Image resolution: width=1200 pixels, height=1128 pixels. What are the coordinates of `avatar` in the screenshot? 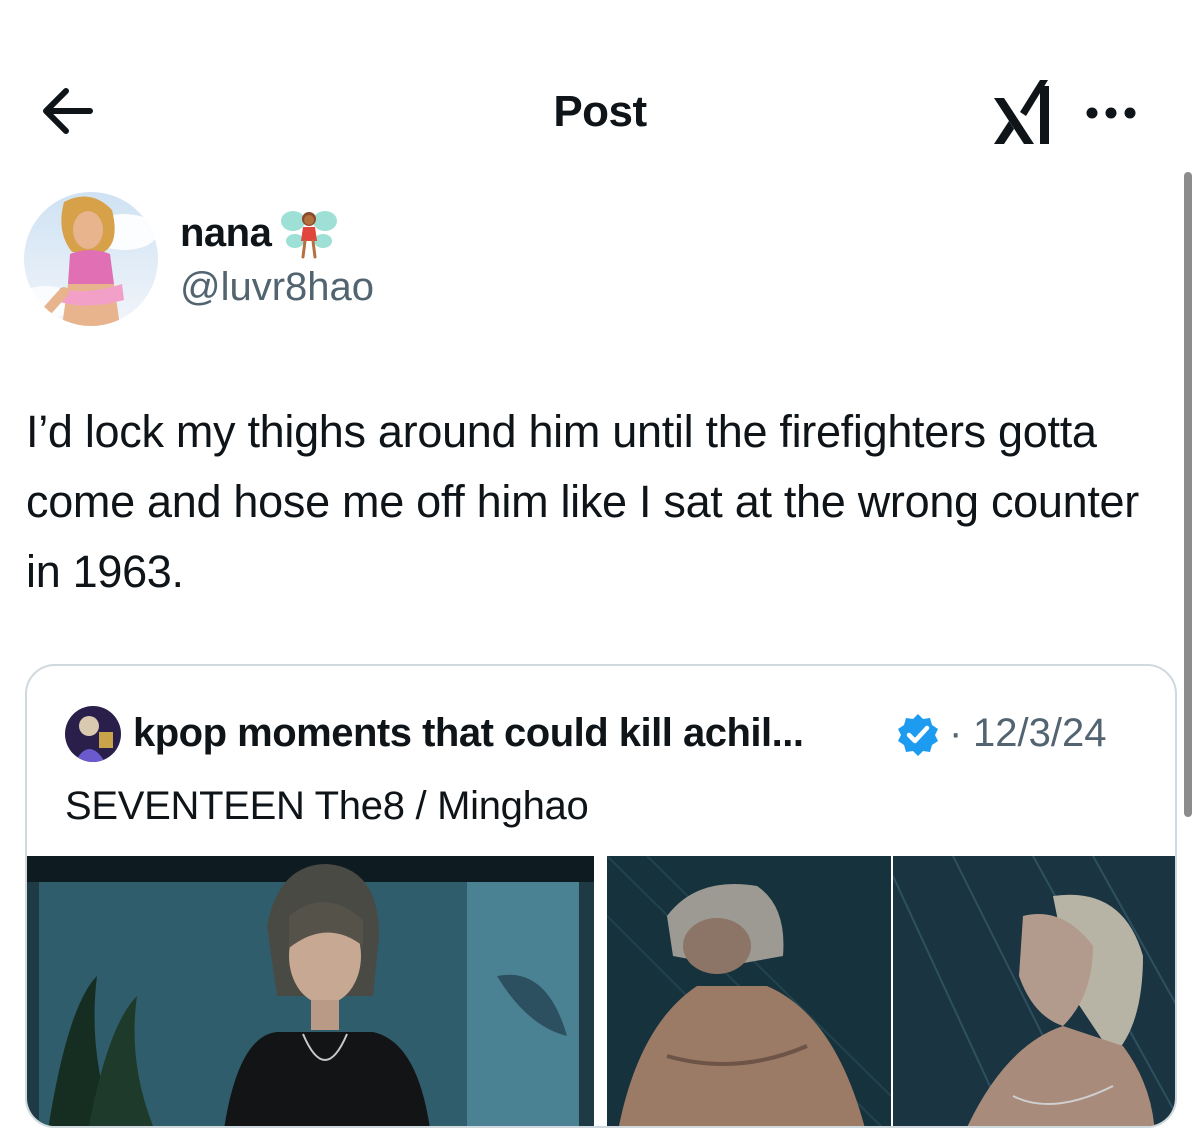 It's located at (91, 259).